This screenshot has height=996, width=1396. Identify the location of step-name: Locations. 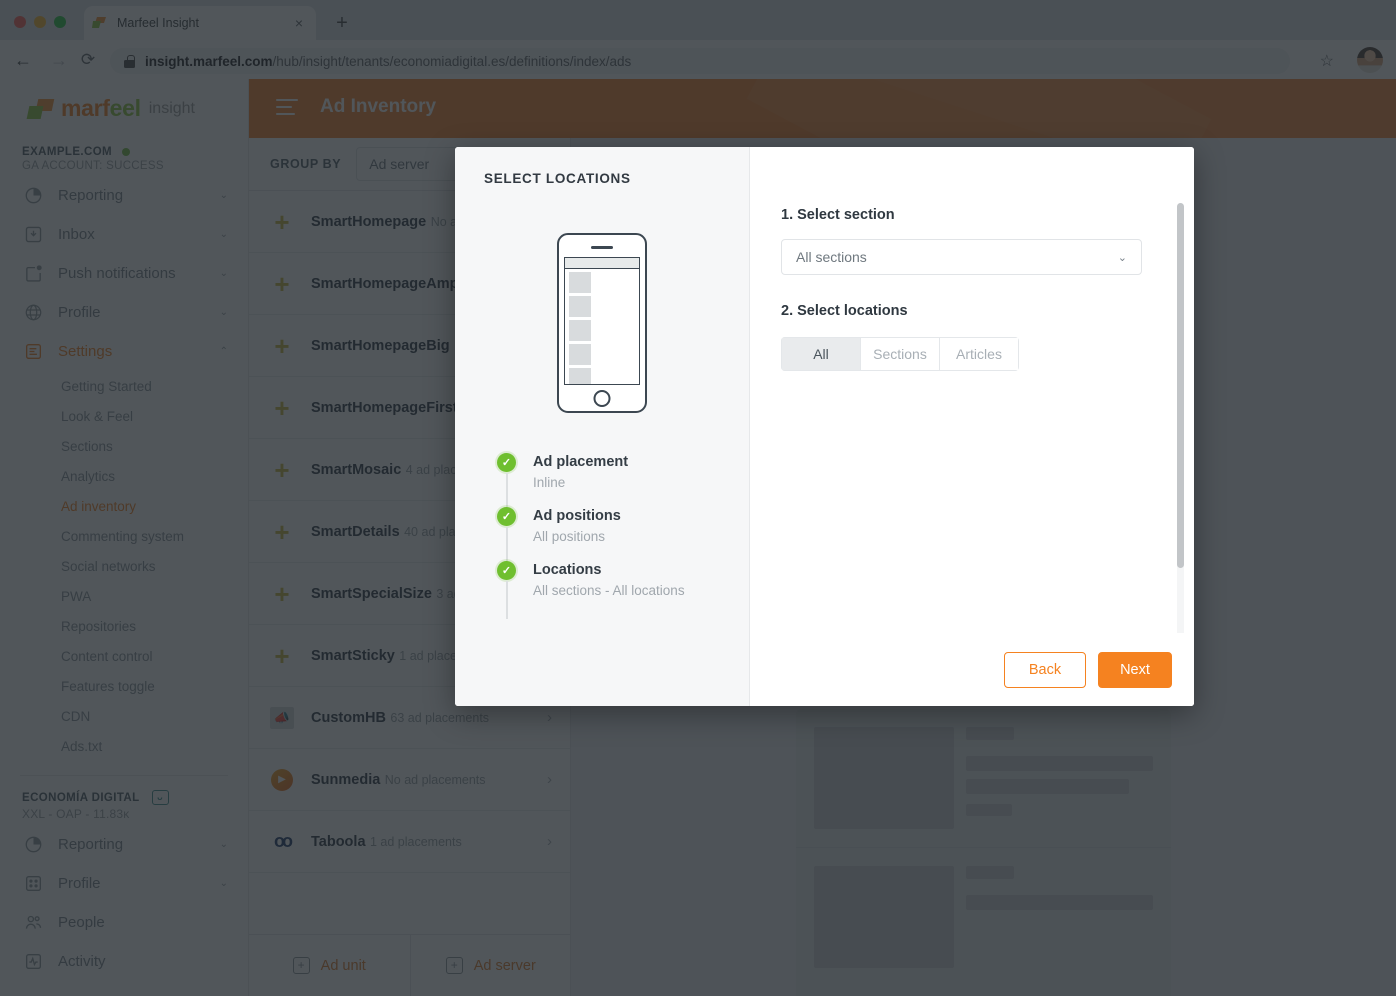
(567, 570).